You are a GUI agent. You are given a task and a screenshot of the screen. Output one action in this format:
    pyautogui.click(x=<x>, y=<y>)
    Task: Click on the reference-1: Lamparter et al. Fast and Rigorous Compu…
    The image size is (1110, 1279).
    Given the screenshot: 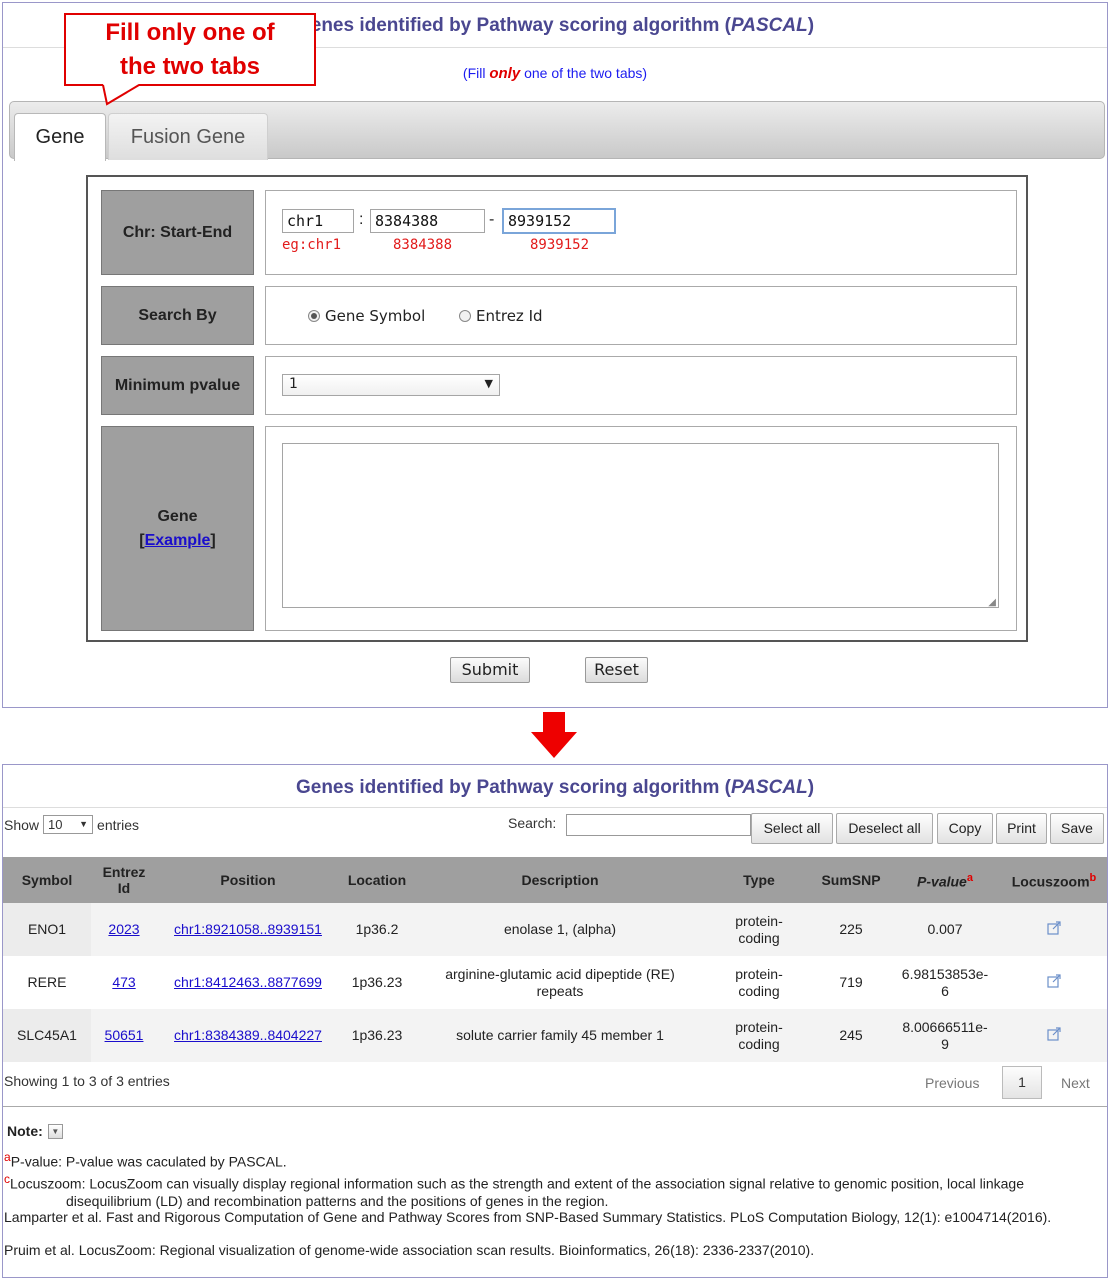 What is the action you would take?
    pyautogui.click(x=528, y=1217)
    